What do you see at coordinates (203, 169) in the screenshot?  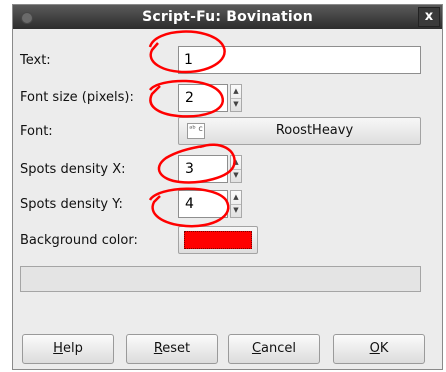 I see `spots-density-x-value: 3` at bounding box center [203, 169].